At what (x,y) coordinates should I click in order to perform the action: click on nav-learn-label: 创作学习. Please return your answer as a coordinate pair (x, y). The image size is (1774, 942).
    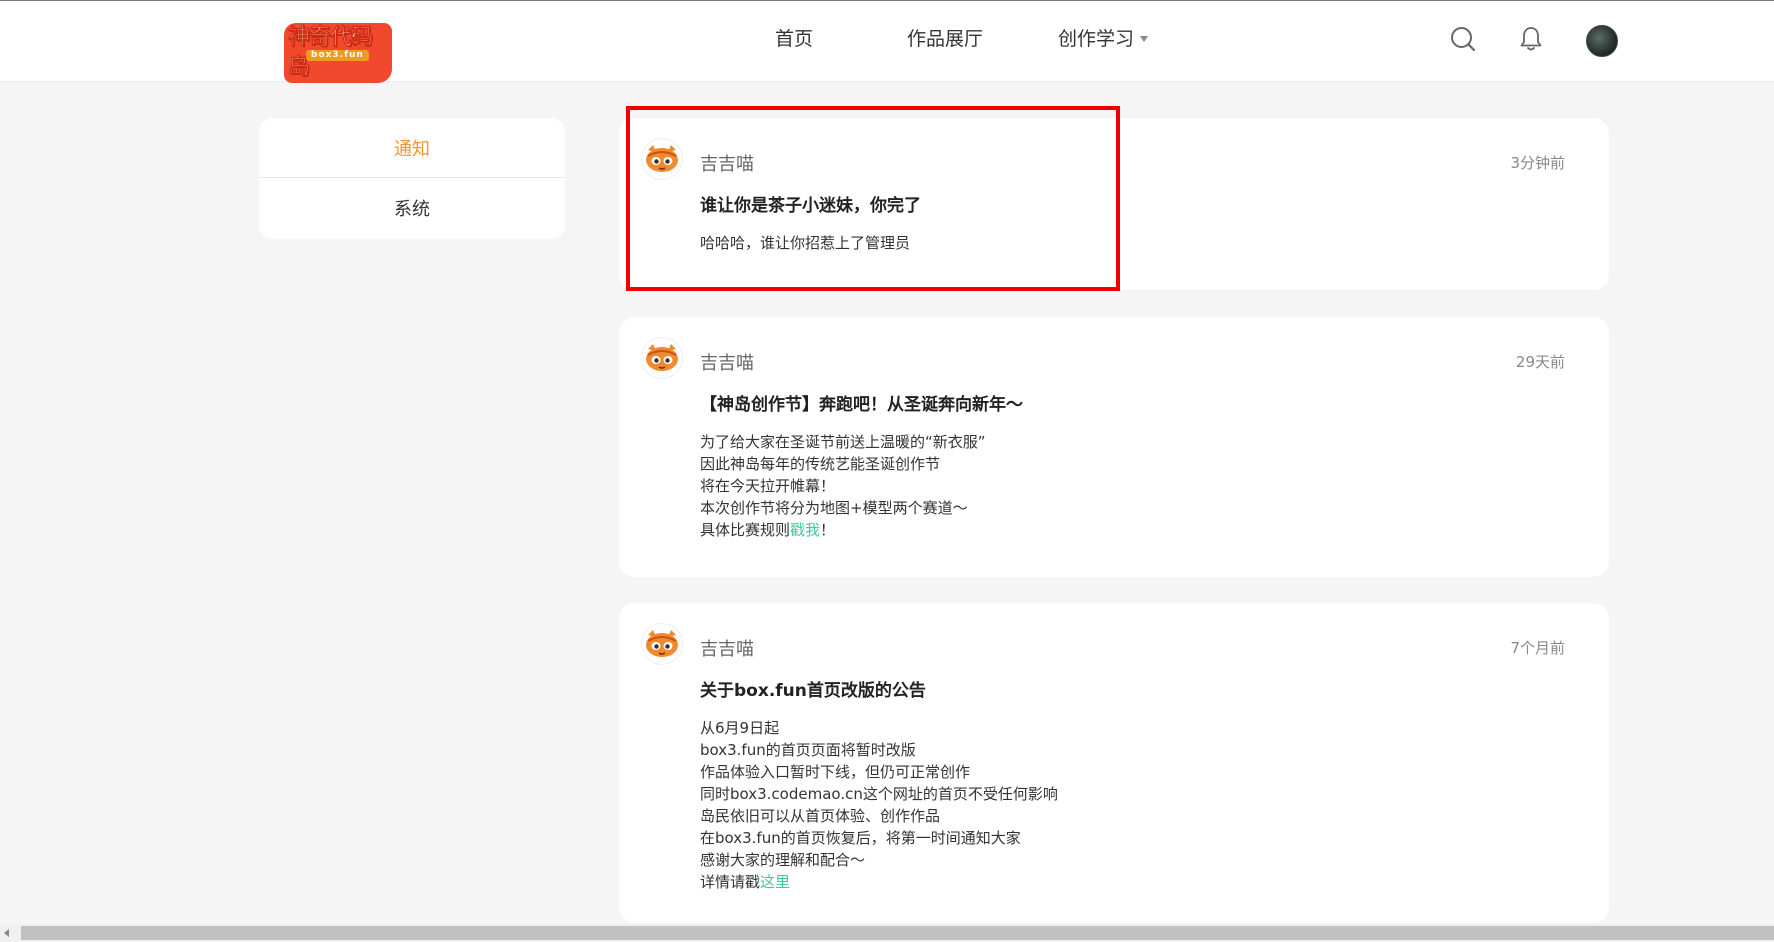
    Looking at the image, I should click on (1096, 38).